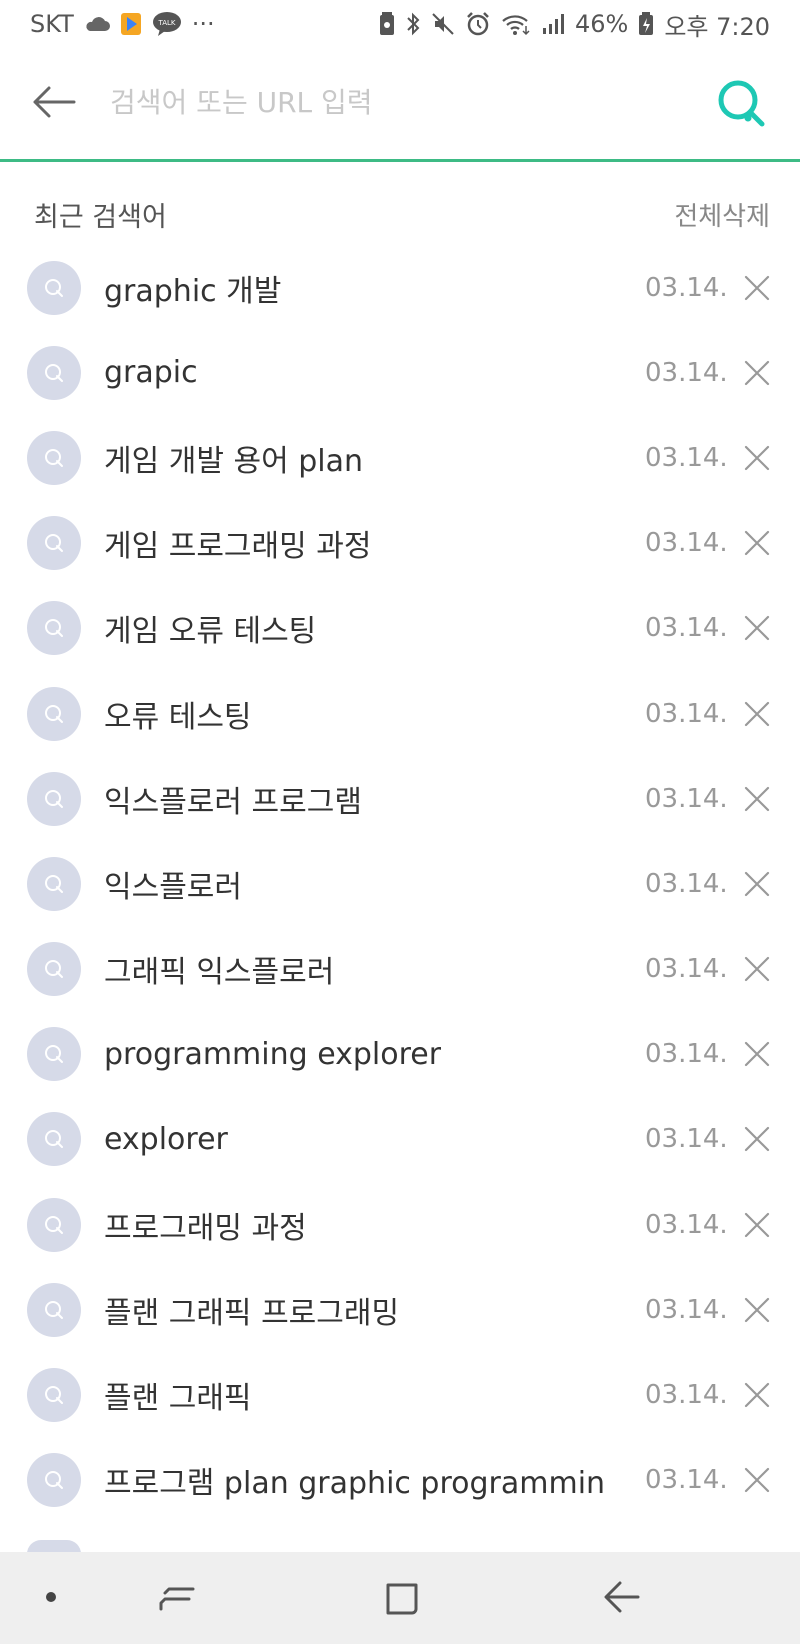  I want to click on back-arrow-icon, so click(54, 102).